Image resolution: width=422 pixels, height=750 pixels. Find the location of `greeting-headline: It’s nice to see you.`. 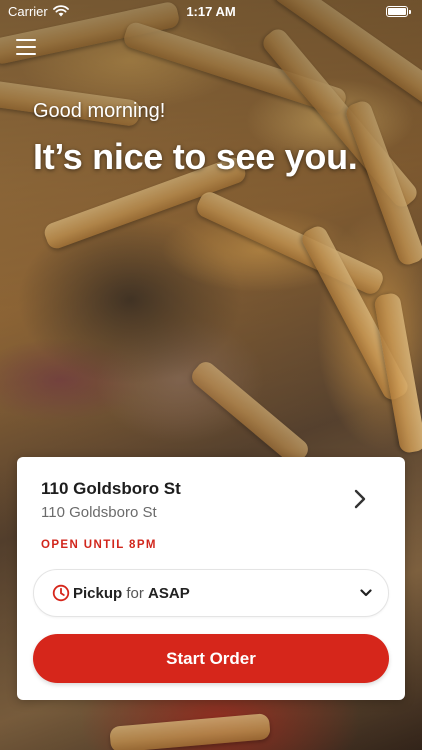

greeting-headline: It’s nice to see you. is located at coordinates (195, 156).